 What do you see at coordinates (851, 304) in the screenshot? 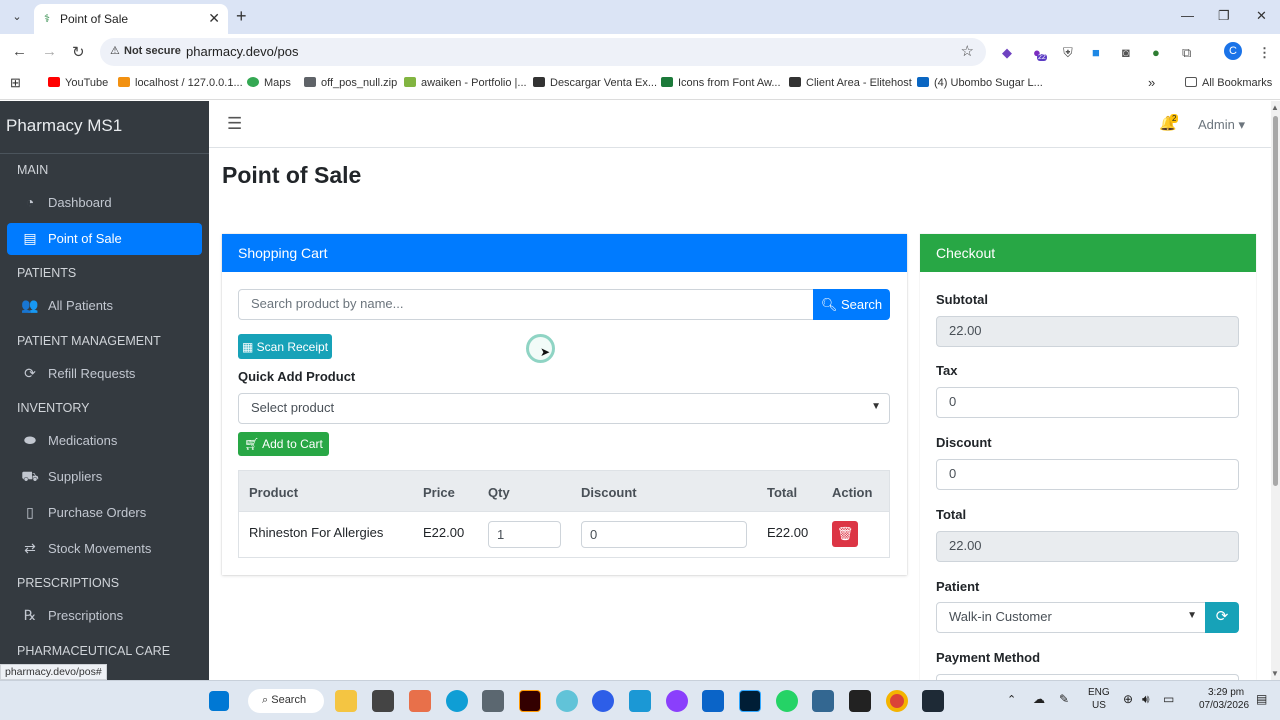
I see `search-button: 🔍︎ Search` at bounding box center [851, 304].